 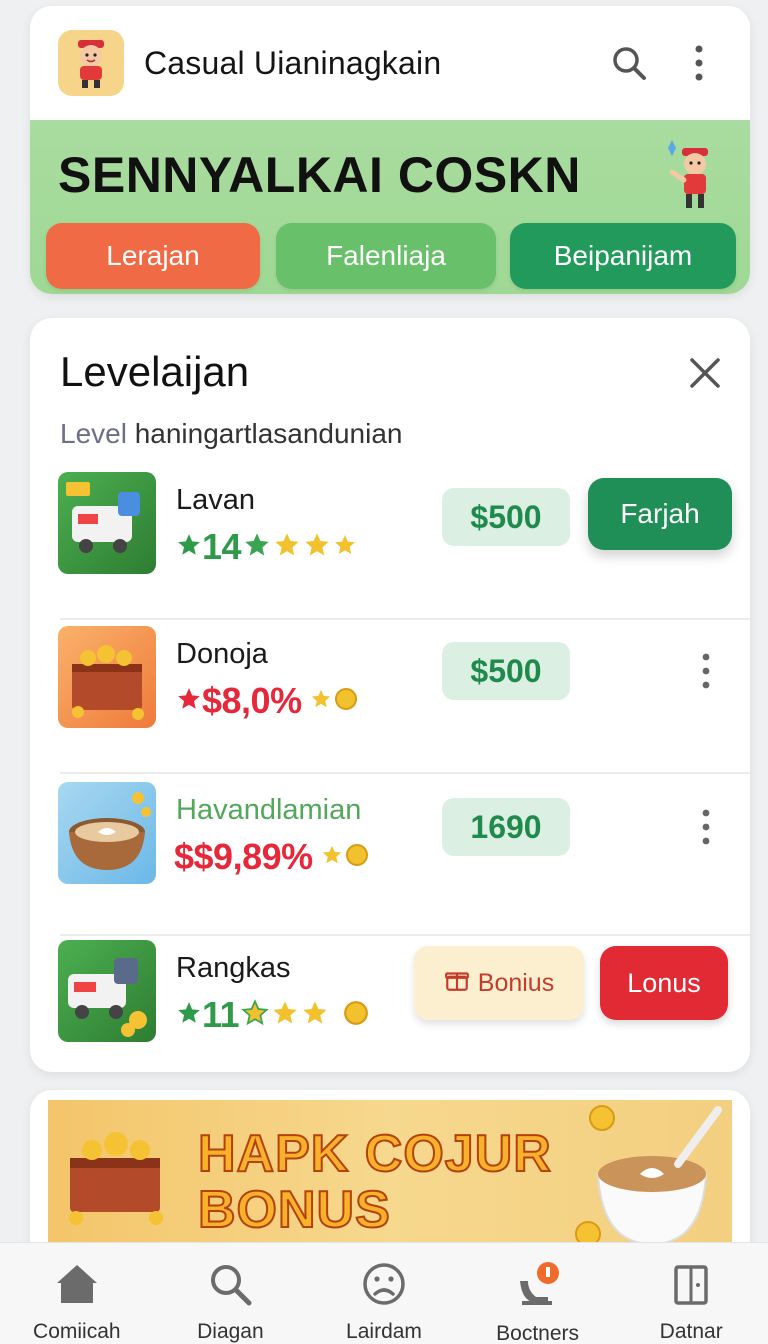 I want to click on treasure-chest-icon, so click(x=116, y=1178).